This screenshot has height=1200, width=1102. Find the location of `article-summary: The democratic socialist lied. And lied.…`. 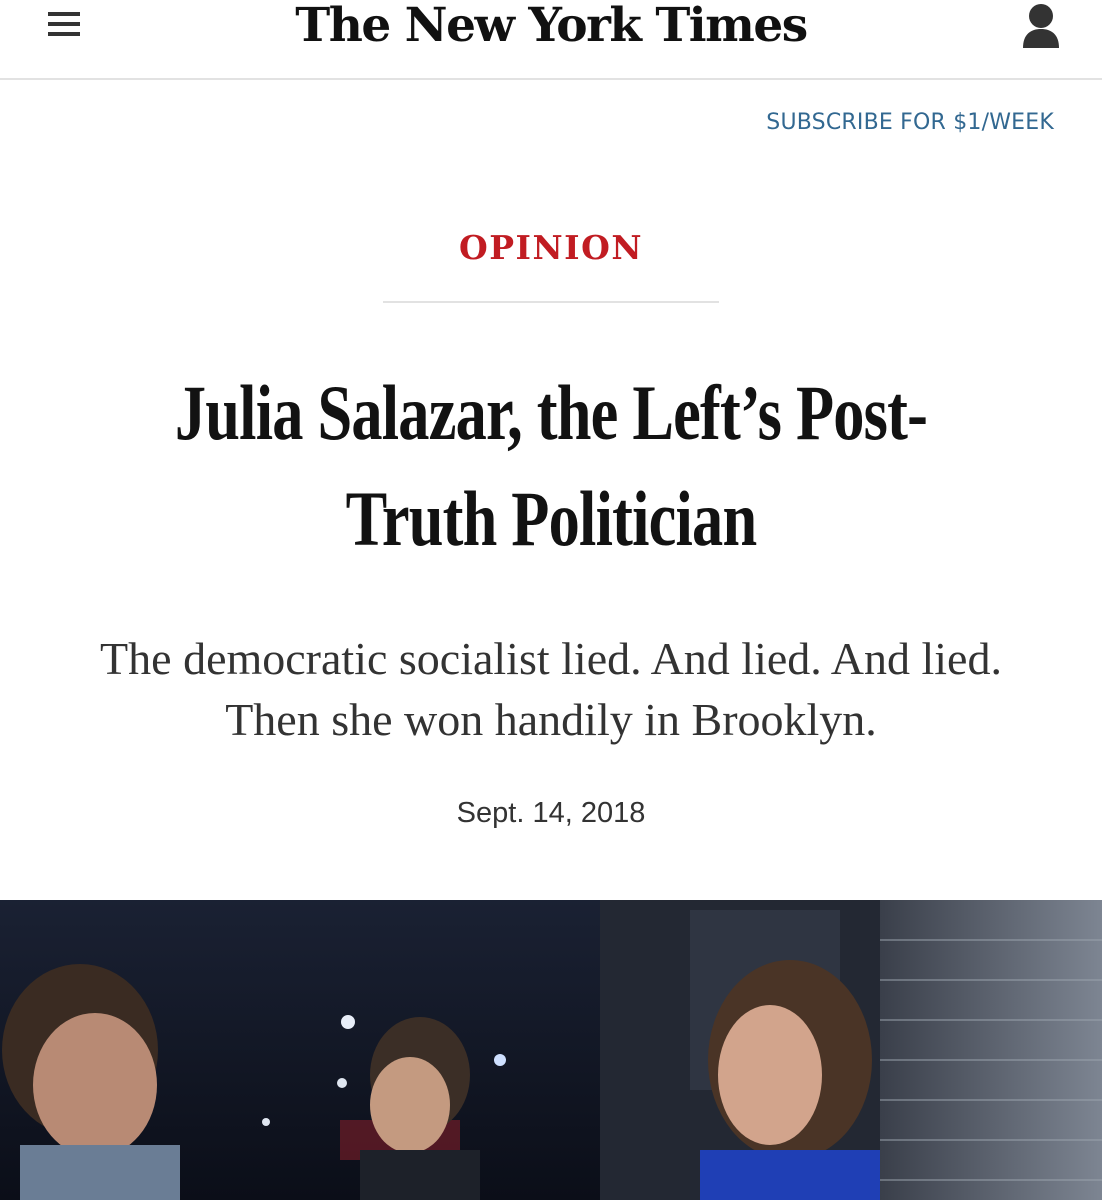

article-summary: The democratic socialist lied. And lied.… is located at coordinates (551, 689).